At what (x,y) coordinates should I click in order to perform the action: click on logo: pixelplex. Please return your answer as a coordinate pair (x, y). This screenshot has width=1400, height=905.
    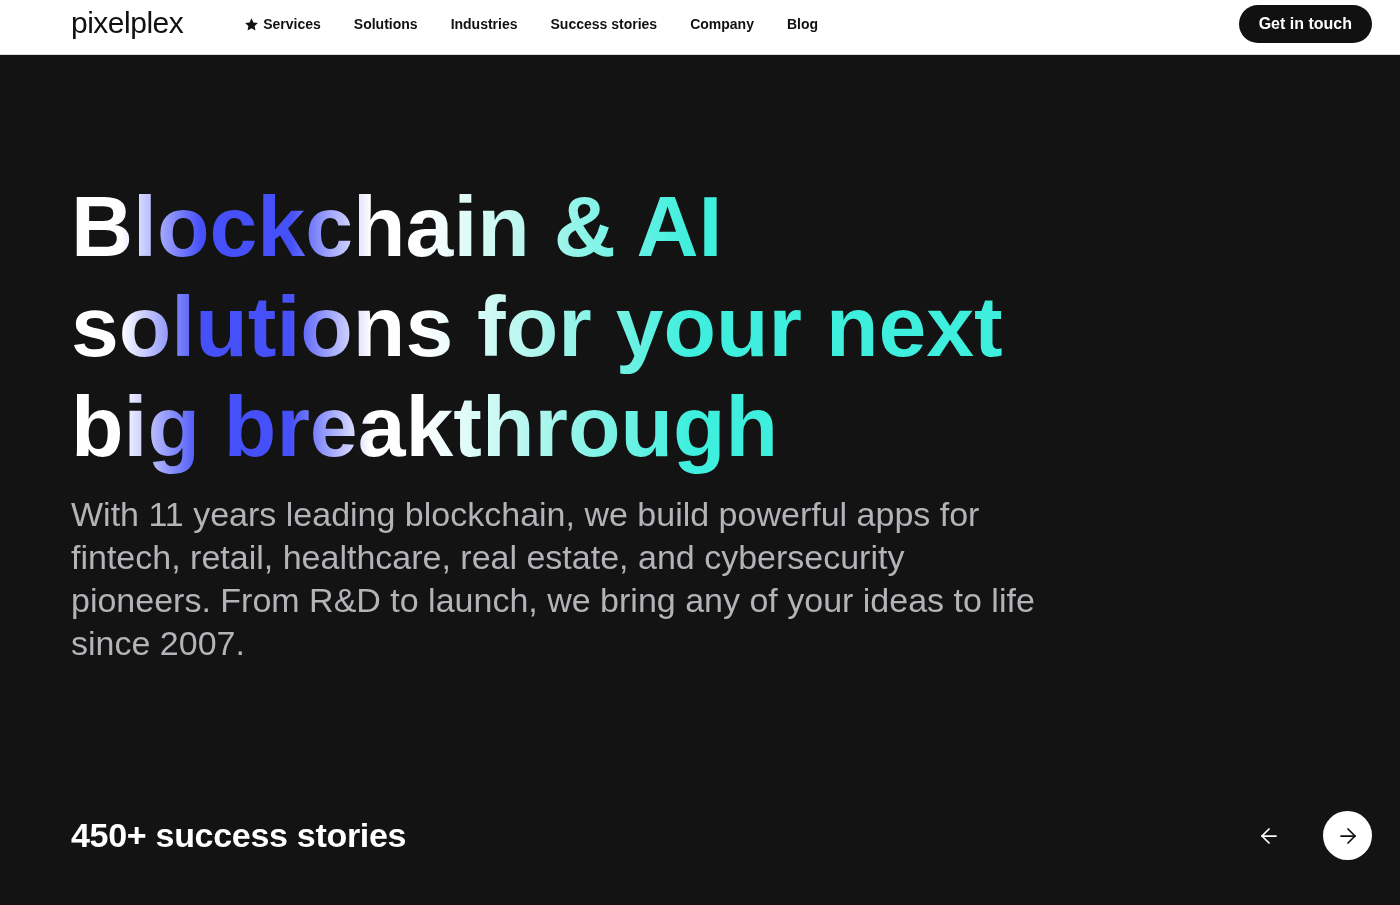
    Looking at the image, I should click on (127, 24).